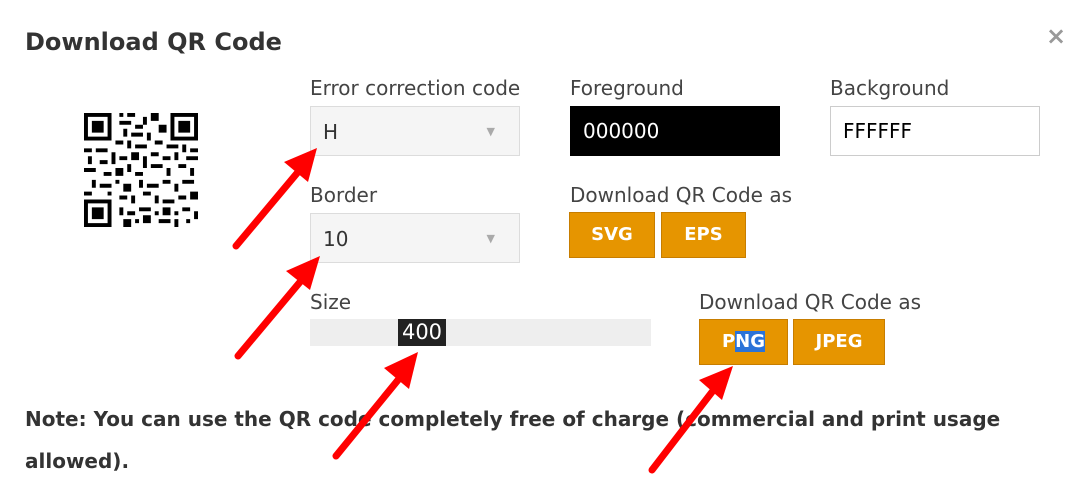 The width and height of the screenshot is (1080, 482). What do you see at coordinates (344, 195) in the screenshot?
I see `border-label: Border` at bounding box center [344, 195].